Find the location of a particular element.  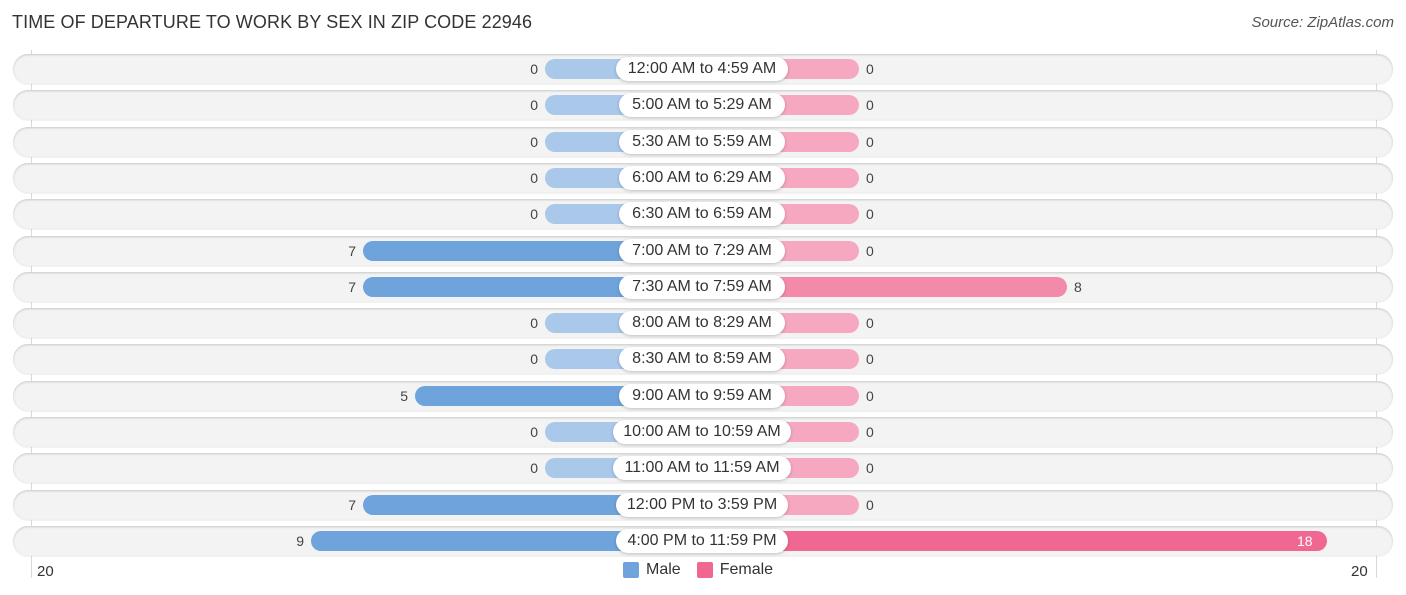

category-label: 10:00 AM to 10:59 AM is located at coordinates (702, 432).